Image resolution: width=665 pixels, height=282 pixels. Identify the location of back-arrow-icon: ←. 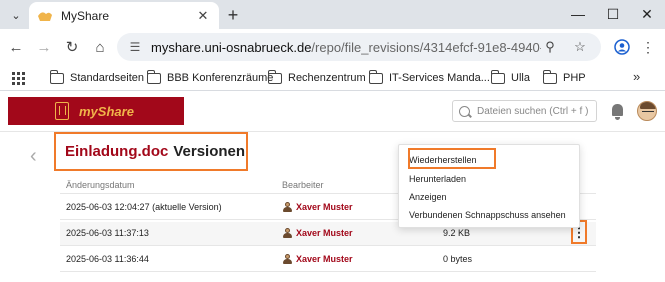
(16, 47).